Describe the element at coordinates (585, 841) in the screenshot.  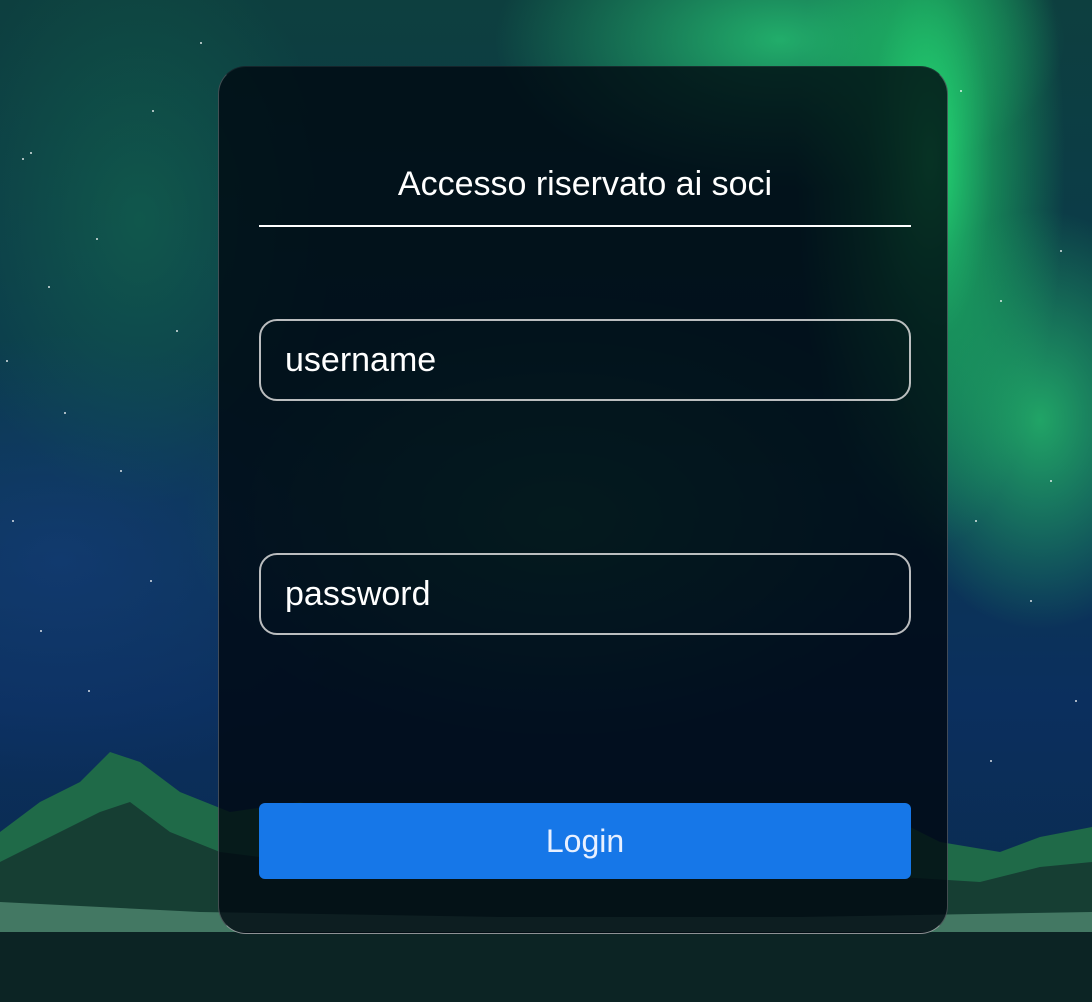
I see `login-button: Login` at that location.